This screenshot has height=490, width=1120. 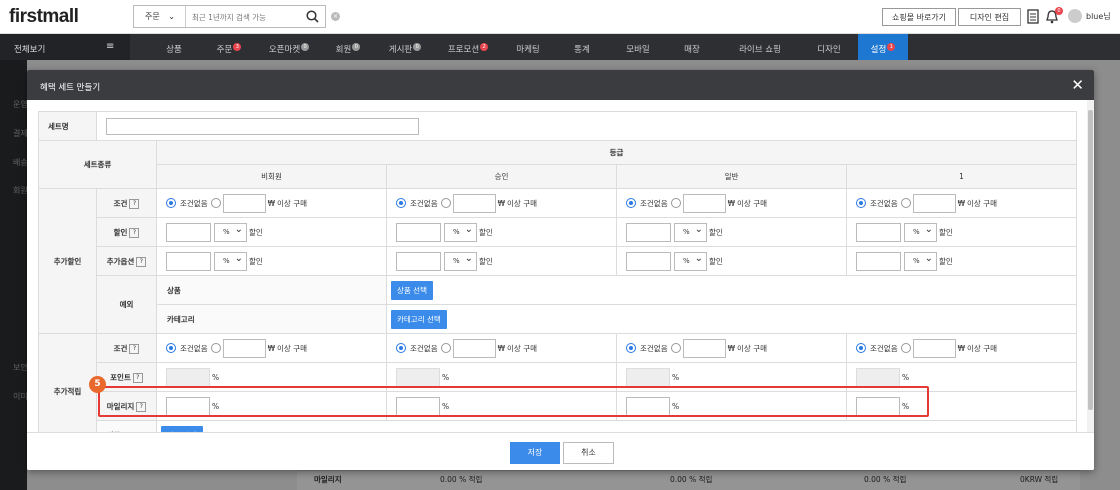 What do you see at coordinates (126, 348) in the screenshot?
I see `condition-header: 조건?` at bounding box center [126, 348].